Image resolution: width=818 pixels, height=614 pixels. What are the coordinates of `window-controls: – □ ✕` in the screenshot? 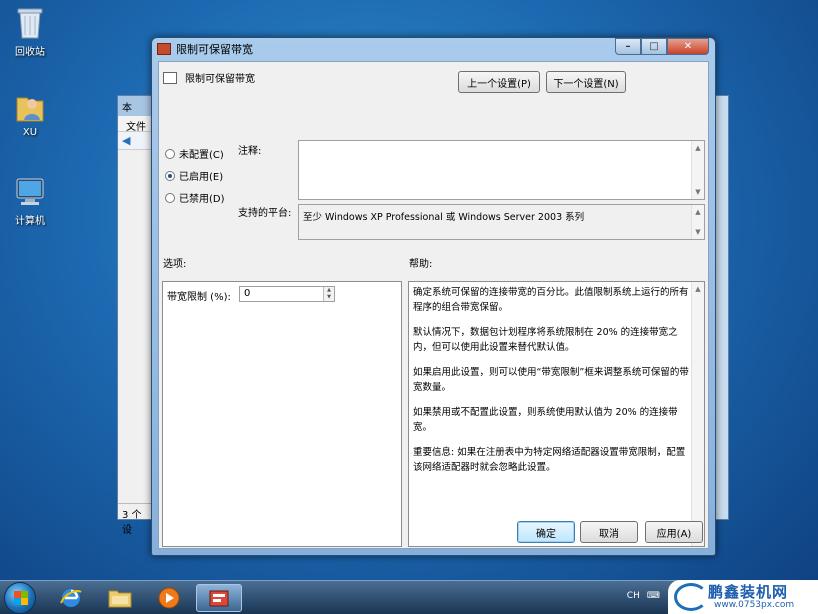 It's located at (662, 46).